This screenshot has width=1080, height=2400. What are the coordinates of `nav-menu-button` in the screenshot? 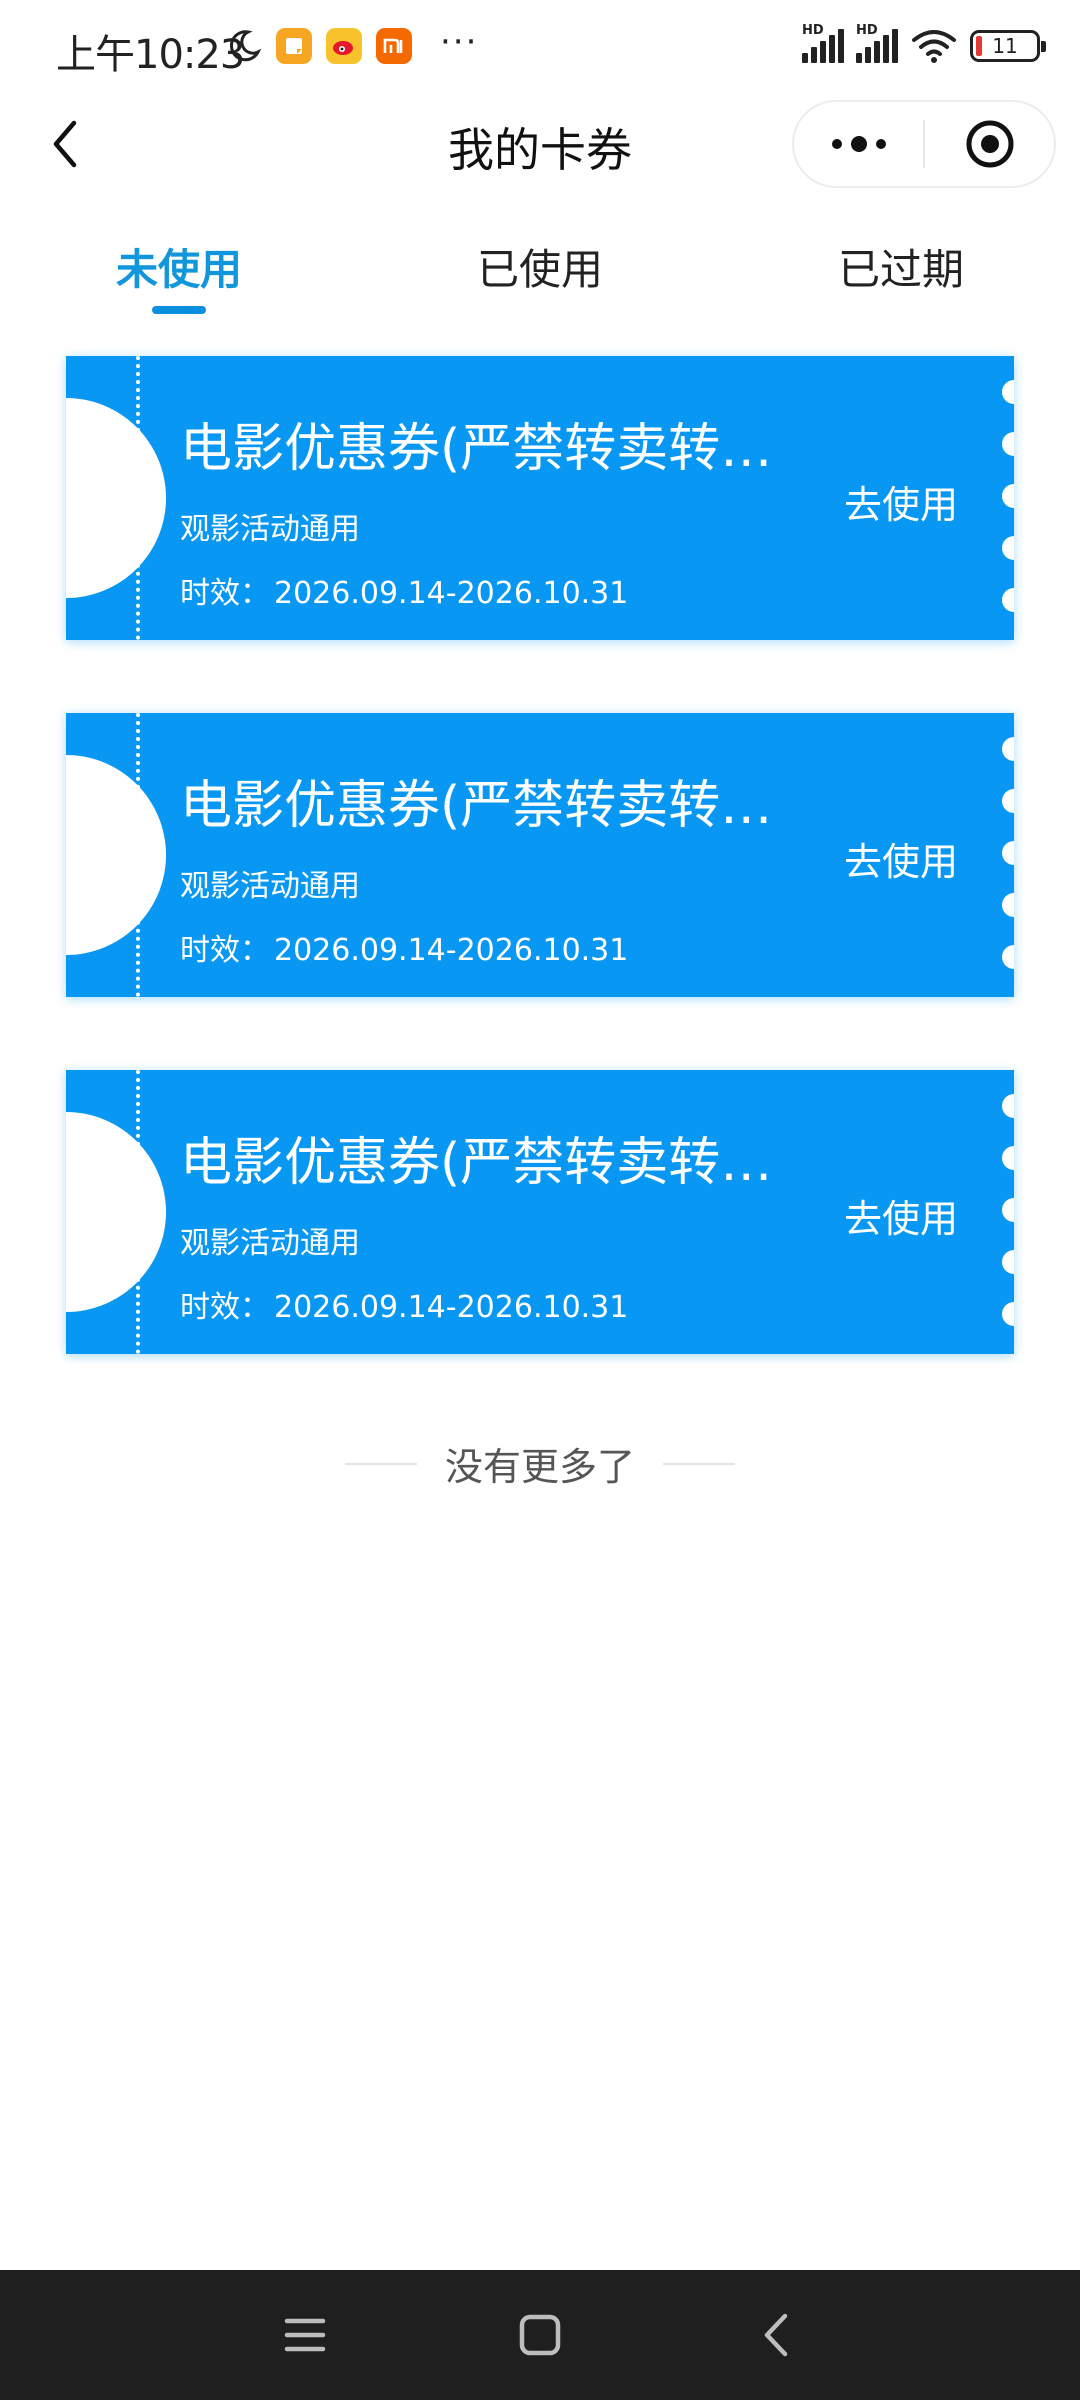 It's located at (305, 2335).